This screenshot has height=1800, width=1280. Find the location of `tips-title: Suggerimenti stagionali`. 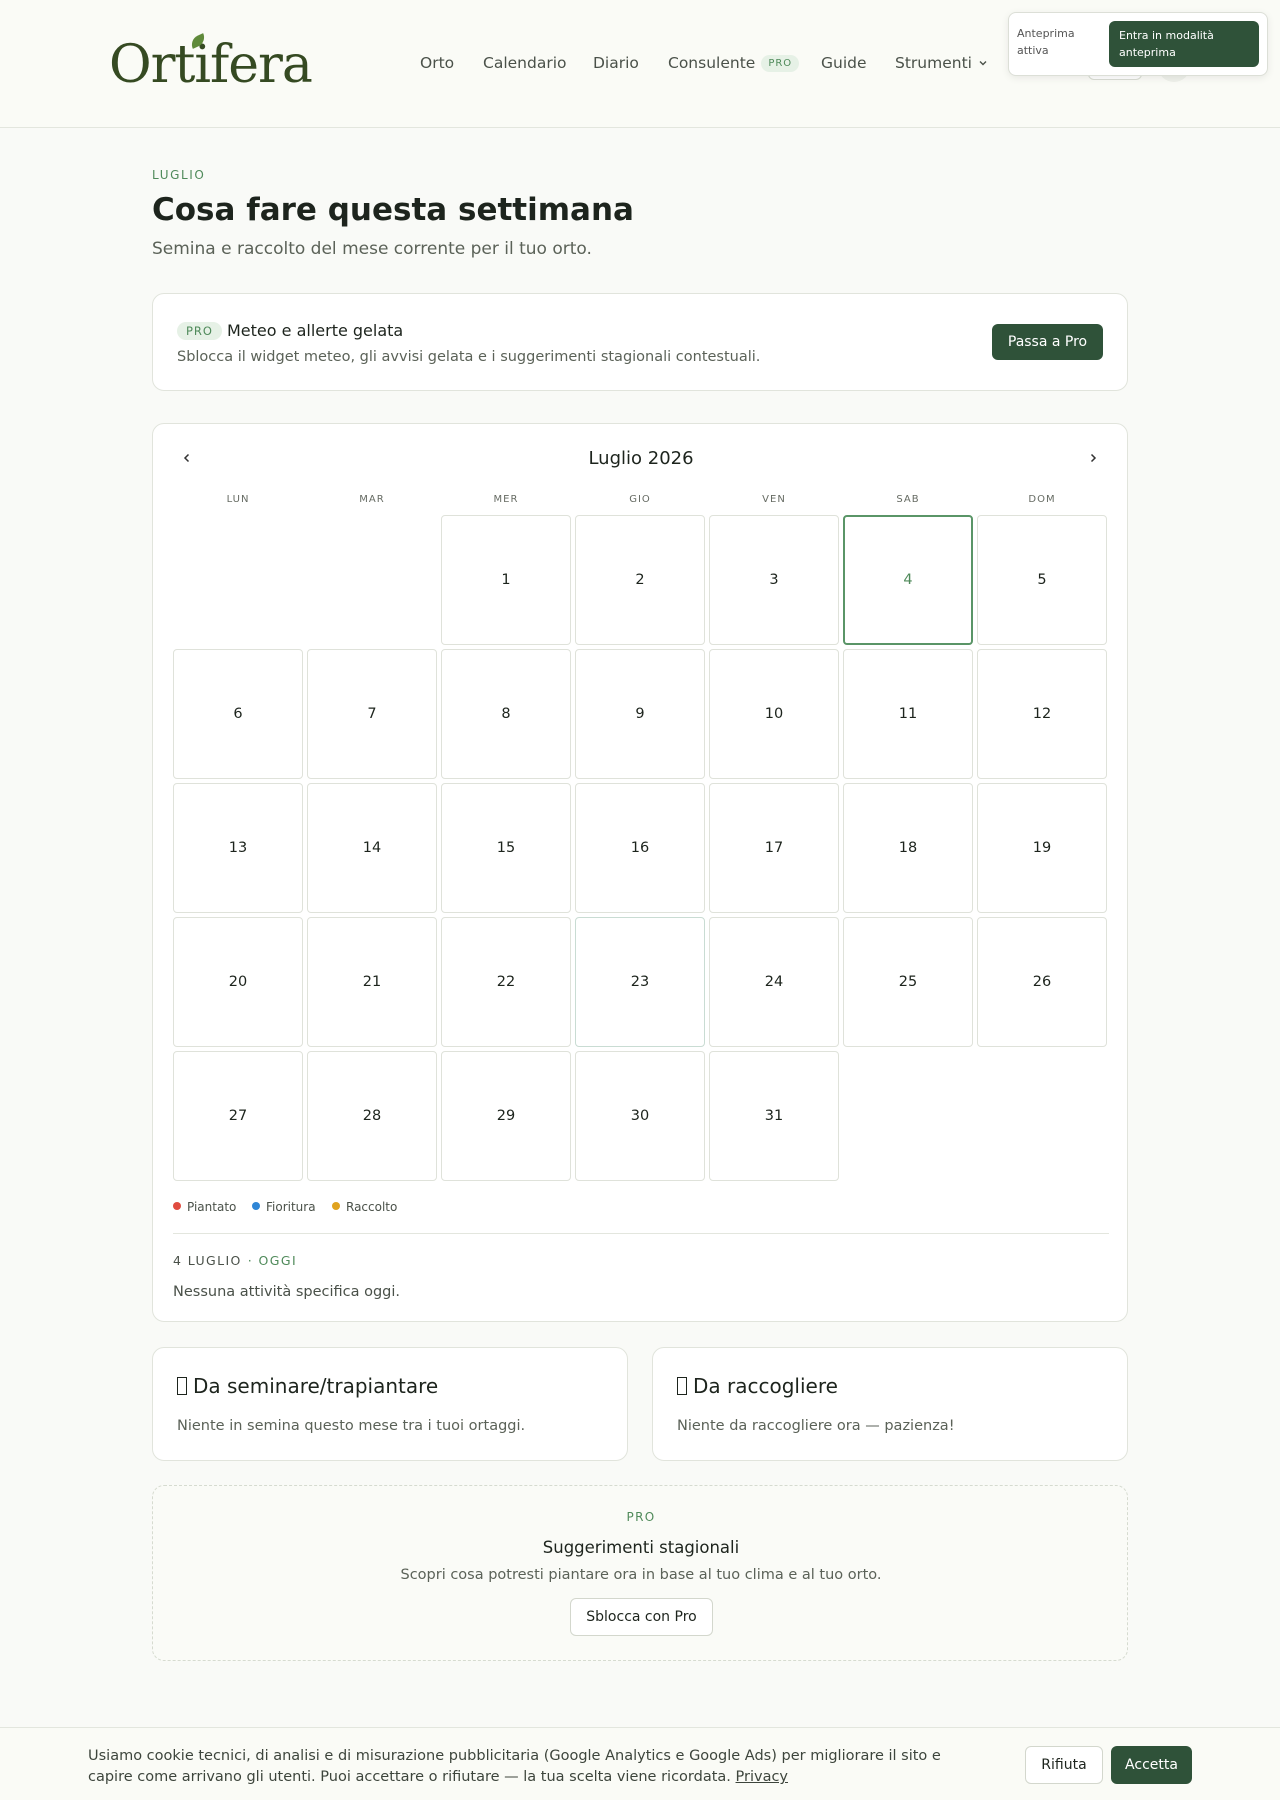

tips-title: Suggerimenti stagionali is located at coordinates (641, 1547).